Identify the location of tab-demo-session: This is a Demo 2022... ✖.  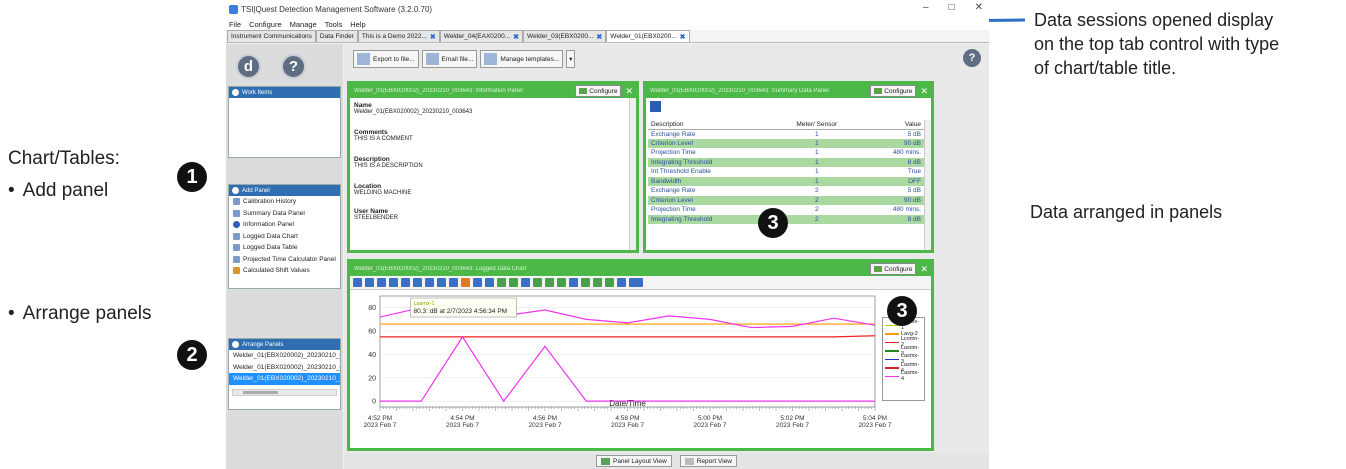
(398, 36).